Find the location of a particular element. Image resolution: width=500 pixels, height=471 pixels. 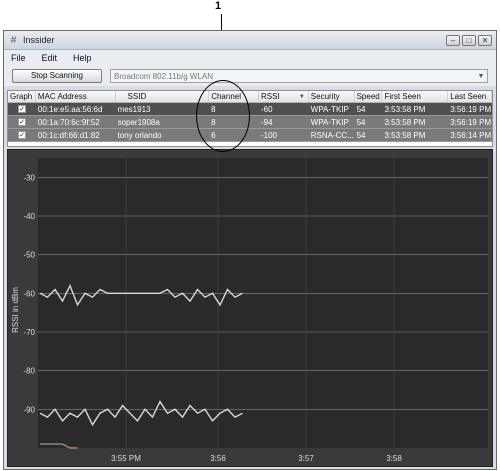

menu-file: File is located at coordinates (18, 58).